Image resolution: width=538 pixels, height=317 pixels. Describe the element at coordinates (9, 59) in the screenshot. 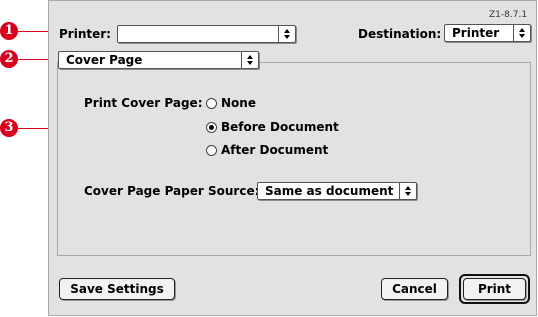

I see `callout-2: 2` at that location.